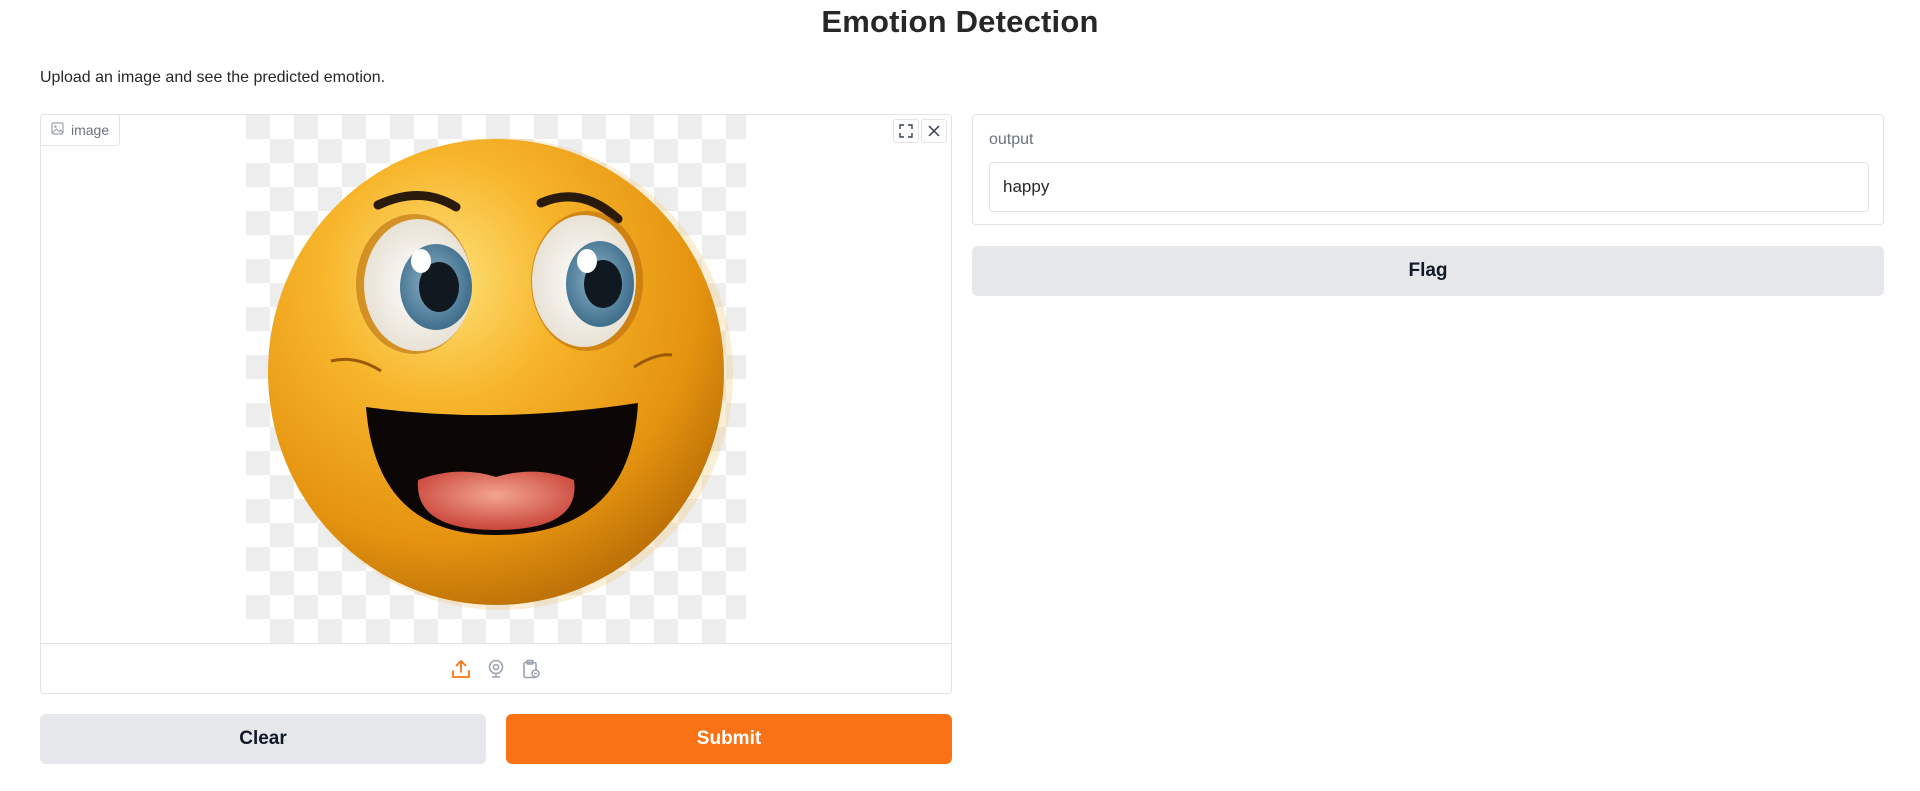 This screenshot has width=1920, height=791. Describe the element at coordinates (90, 130) in the screenshot. I see `image-input-label-text: image` at that location.